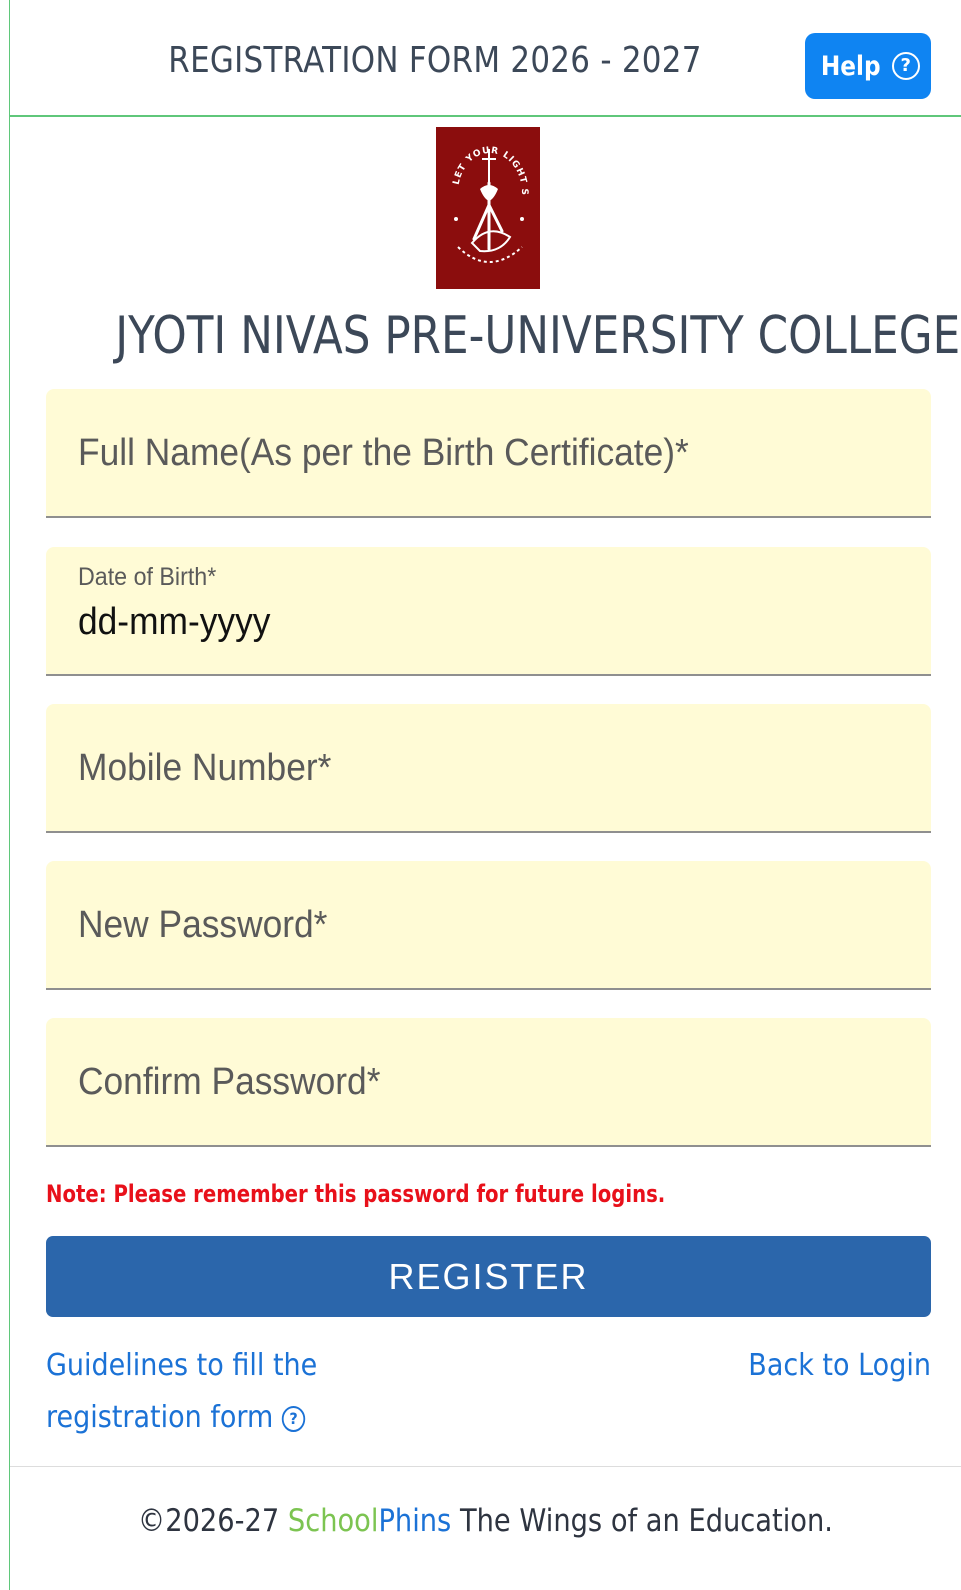 The width and height of the screenshot is (961, 1590). I want to click on full-name-field: Full Name(As per the Birth Certificate)*, so click(488, 453).